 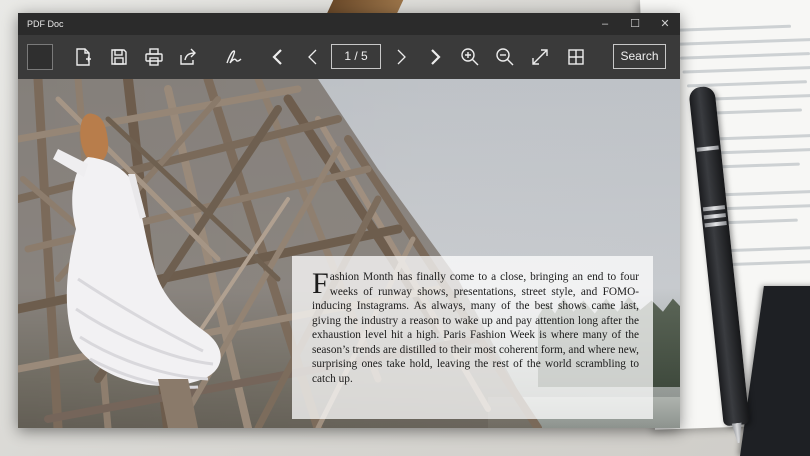 I want to click on grid-view-icon, so click(x=576, y=57).